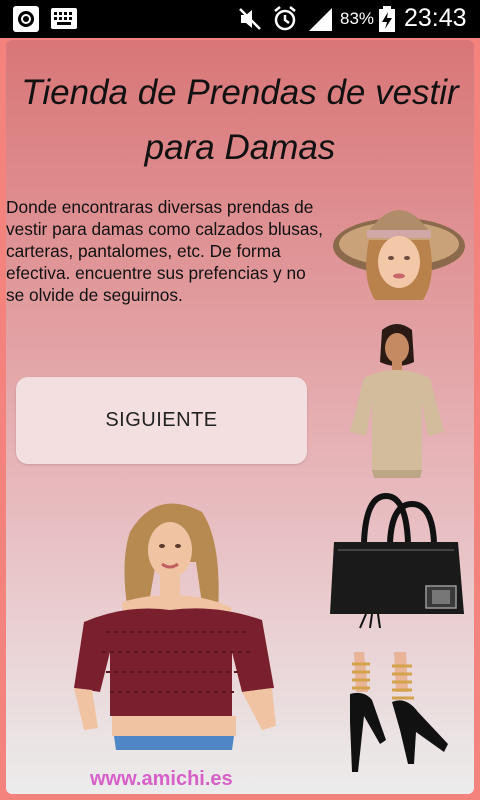 This screenshot has width=480, height=800. I want to click on clock: 23:43, so click(435, 18).